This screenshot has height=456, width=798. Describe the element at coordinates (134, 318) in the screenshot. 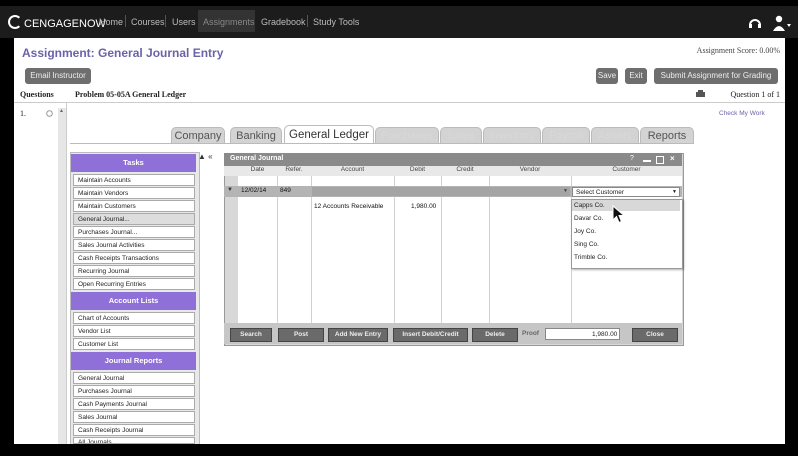

I see `list-chart-of-accounts: Chart of Accounts` at that location.